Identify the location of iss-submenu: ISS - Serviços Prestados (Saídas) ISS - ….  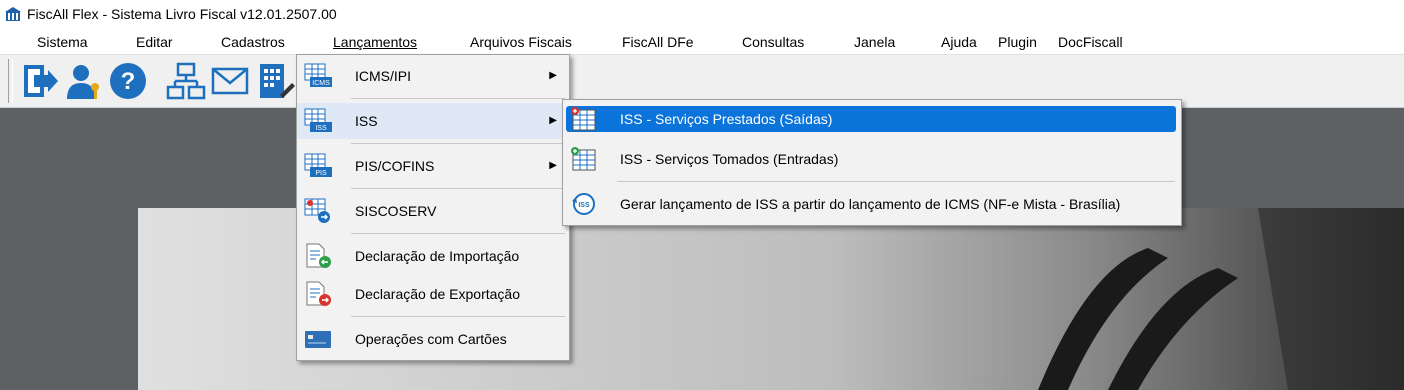
(872, 162).